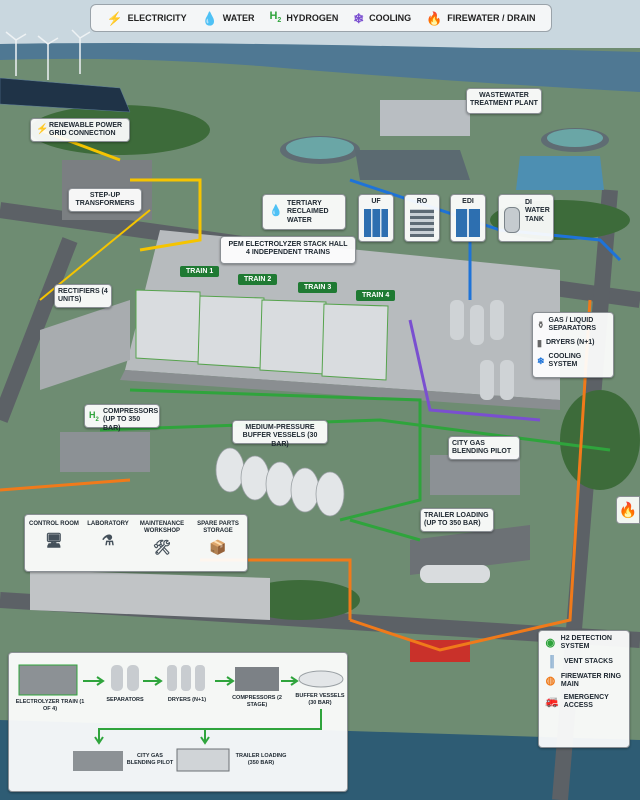  What do you see at coordinates (318, 287) in the screenshot?
I see `train-3-tag: TRAIN 3` at bounding box center [318, 287].